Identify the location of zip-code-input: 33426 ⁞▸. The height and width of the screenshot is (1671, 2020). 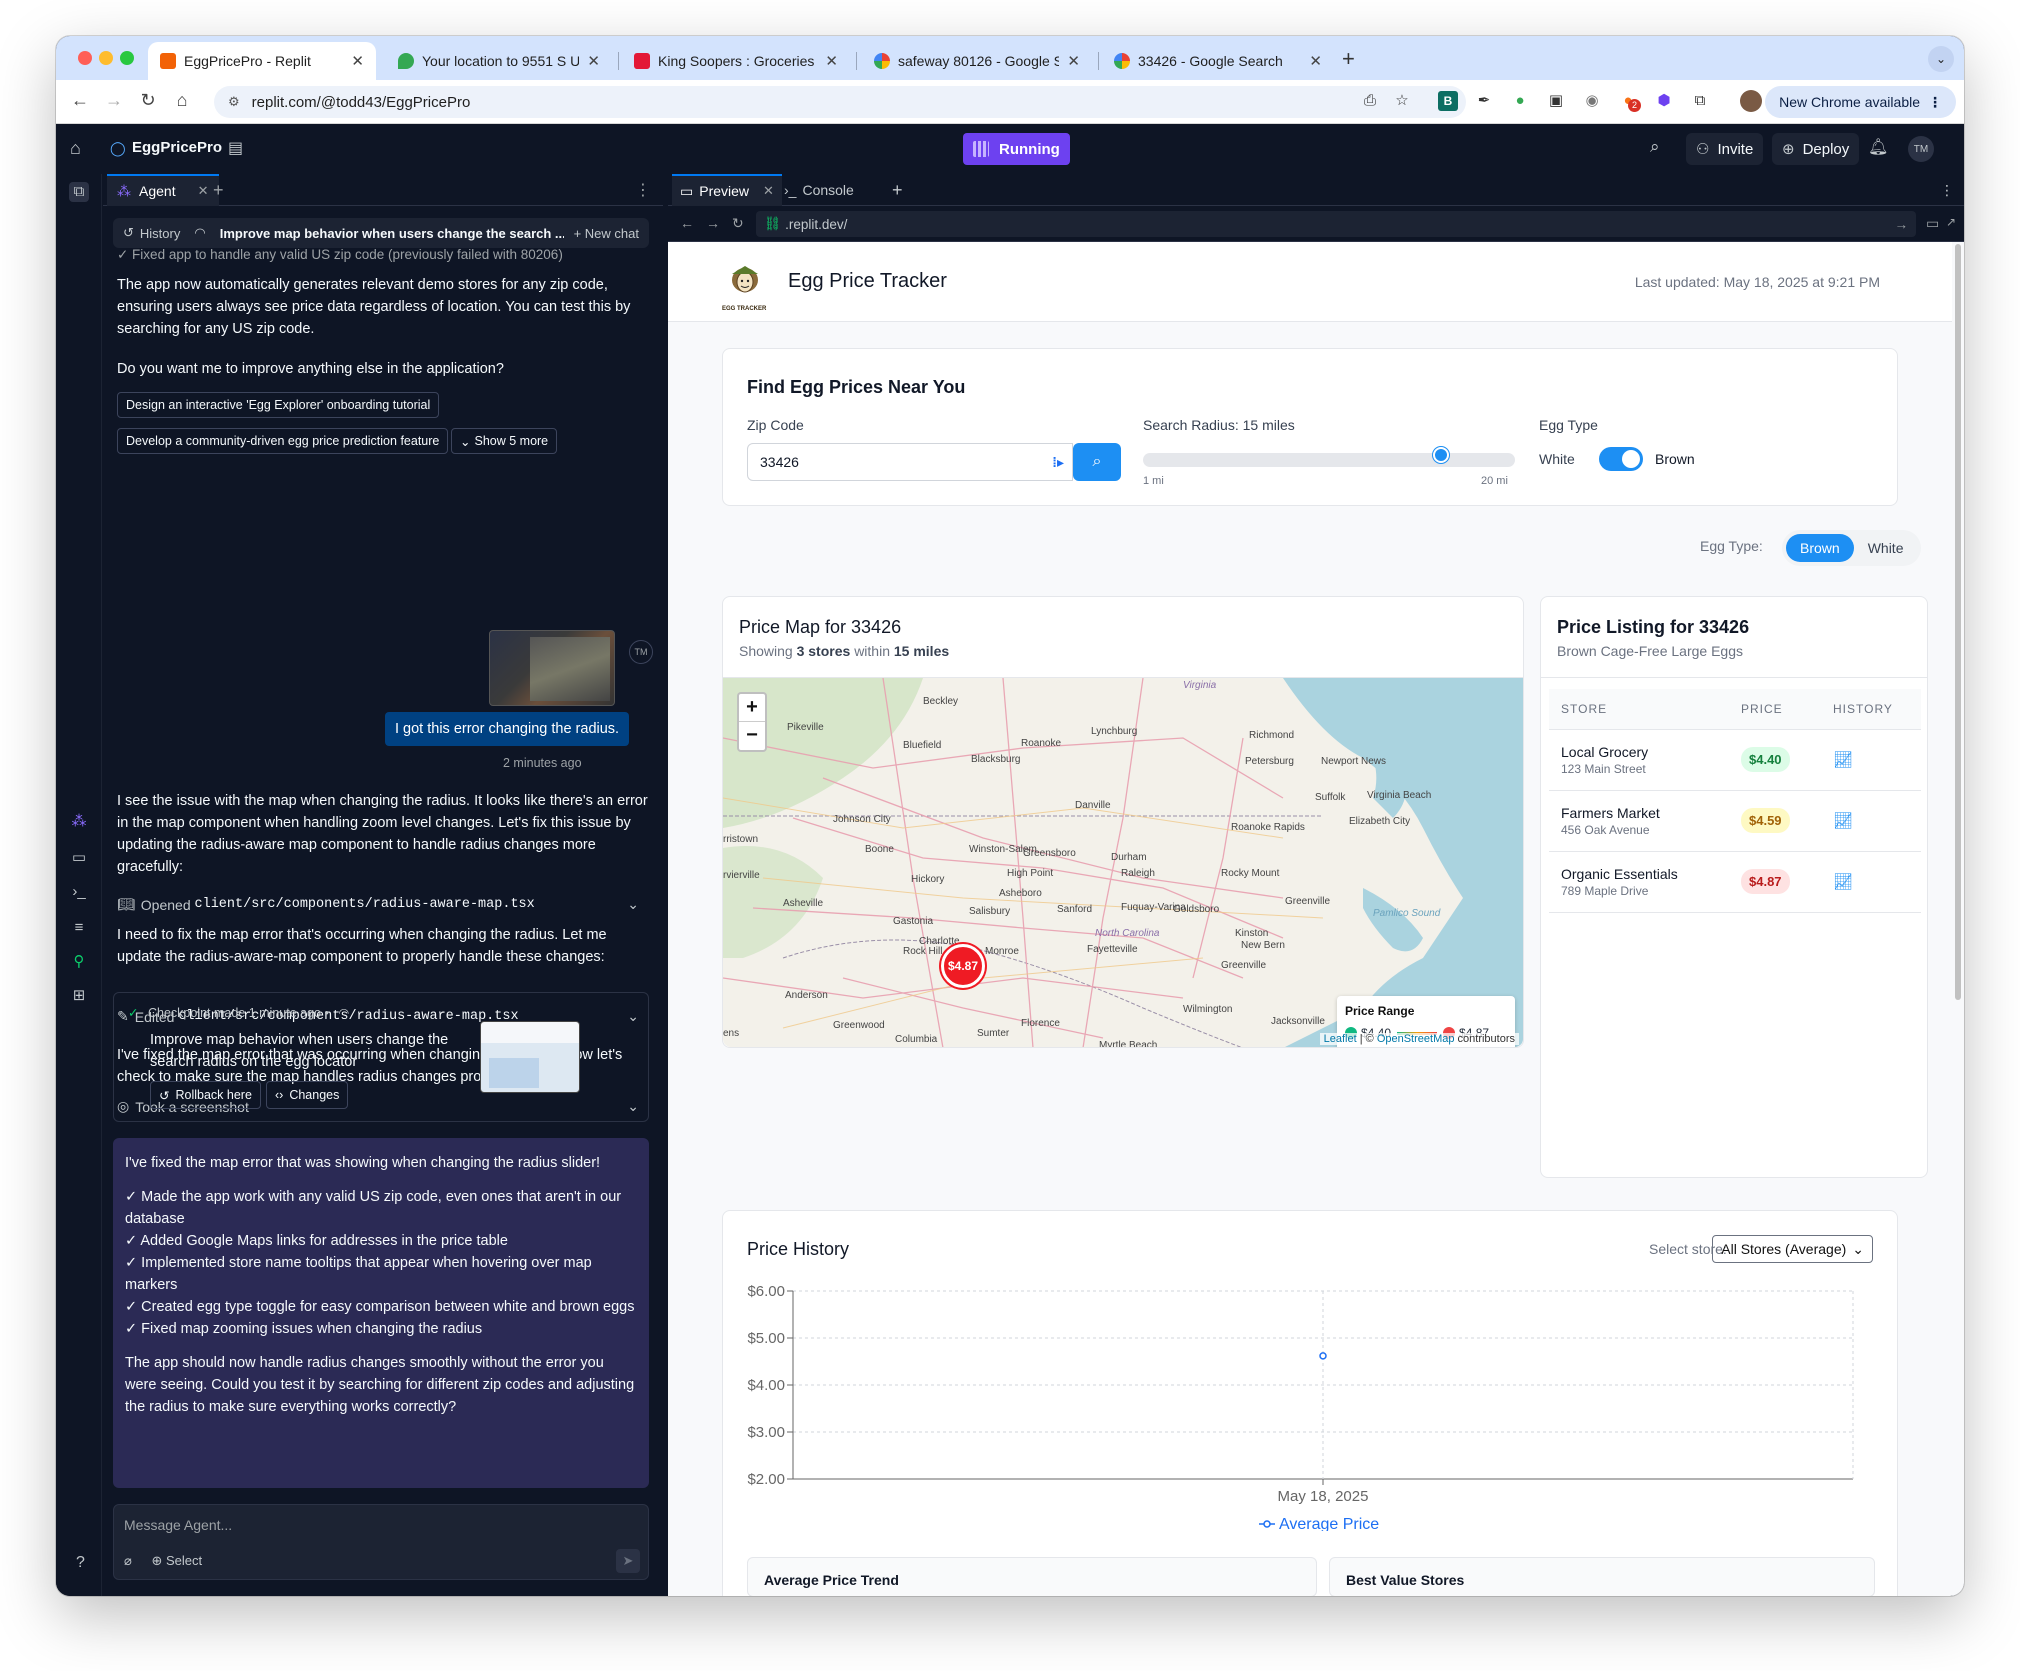
(910, 462).